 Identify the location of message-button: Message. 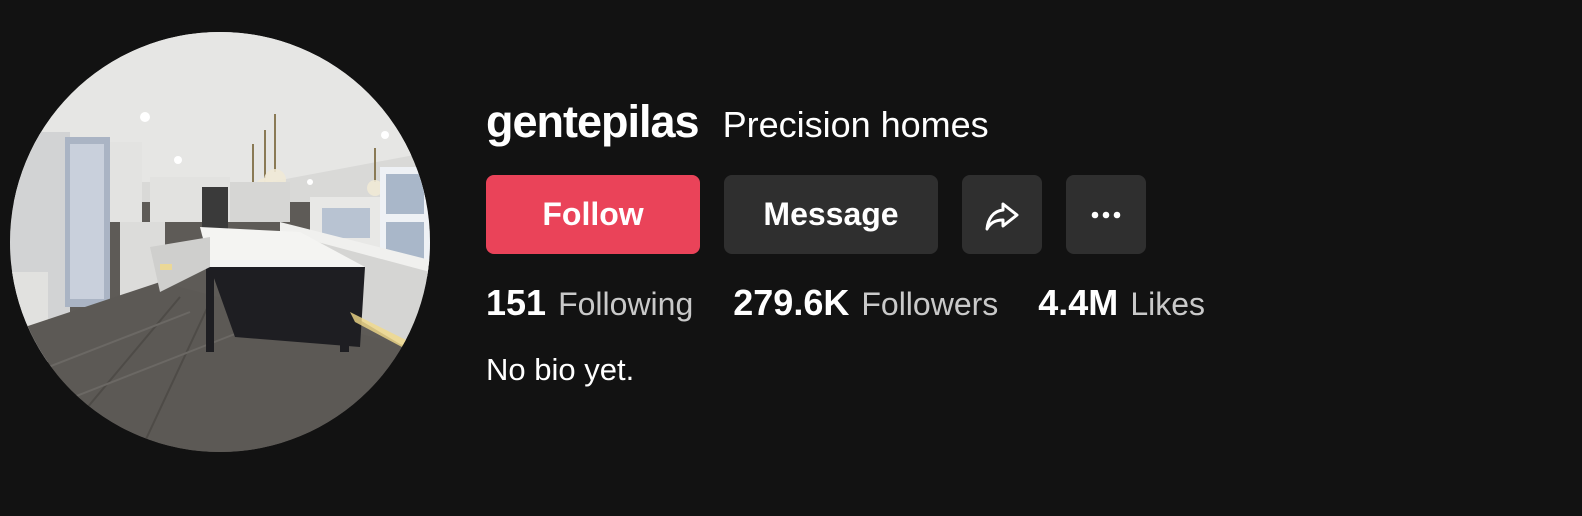
(831, 214).